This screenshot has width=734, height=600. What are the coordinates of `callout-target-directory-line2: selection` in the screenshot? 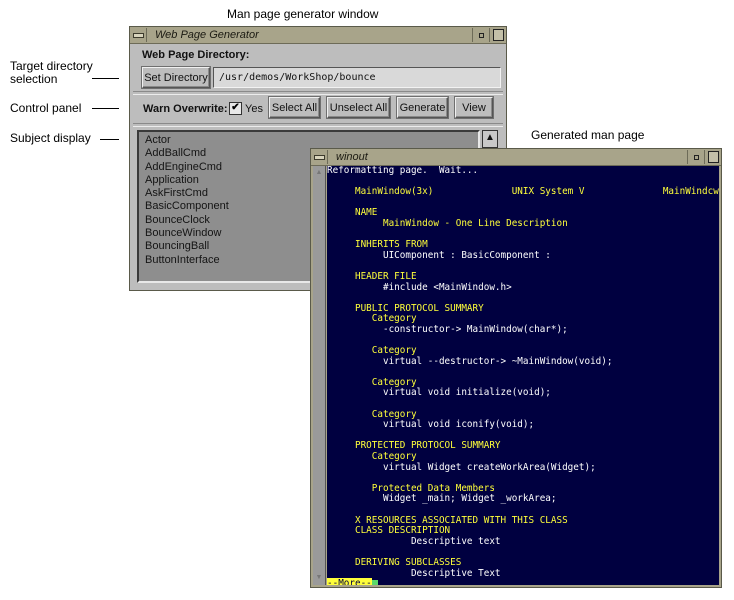 It's located at (34, 79).